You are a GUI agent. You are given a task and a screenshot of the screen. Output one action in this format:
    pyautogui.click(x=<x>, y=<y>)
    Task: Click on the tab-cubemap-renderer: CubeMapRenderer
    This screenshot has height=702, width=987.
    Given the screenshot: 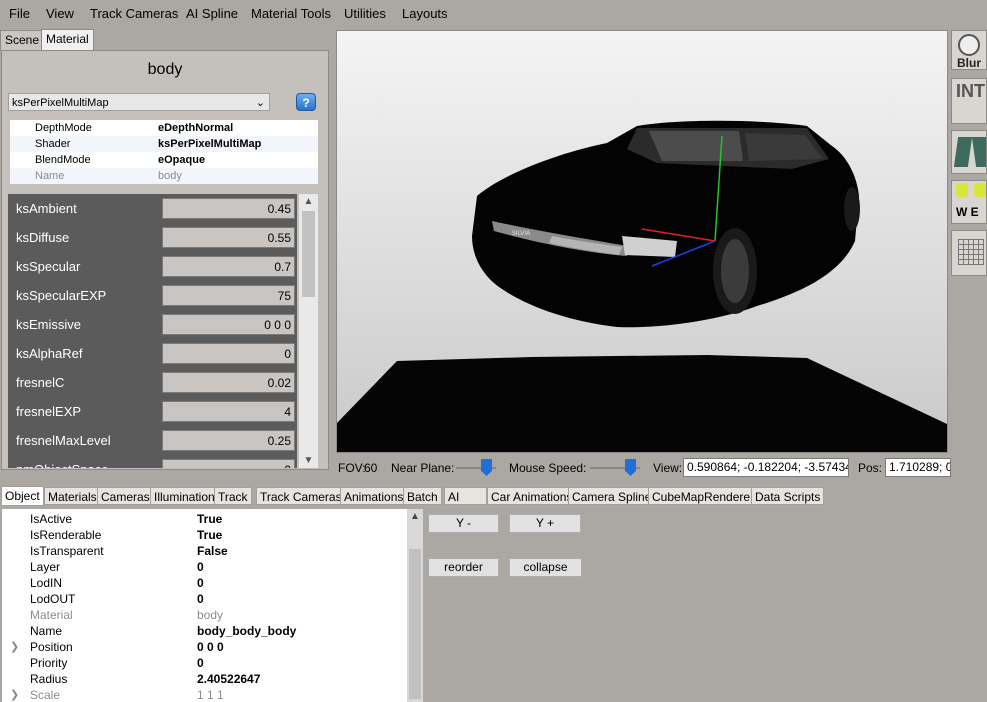 What is the action you would take?
    pyautogui.click(x=703, y=496)
    